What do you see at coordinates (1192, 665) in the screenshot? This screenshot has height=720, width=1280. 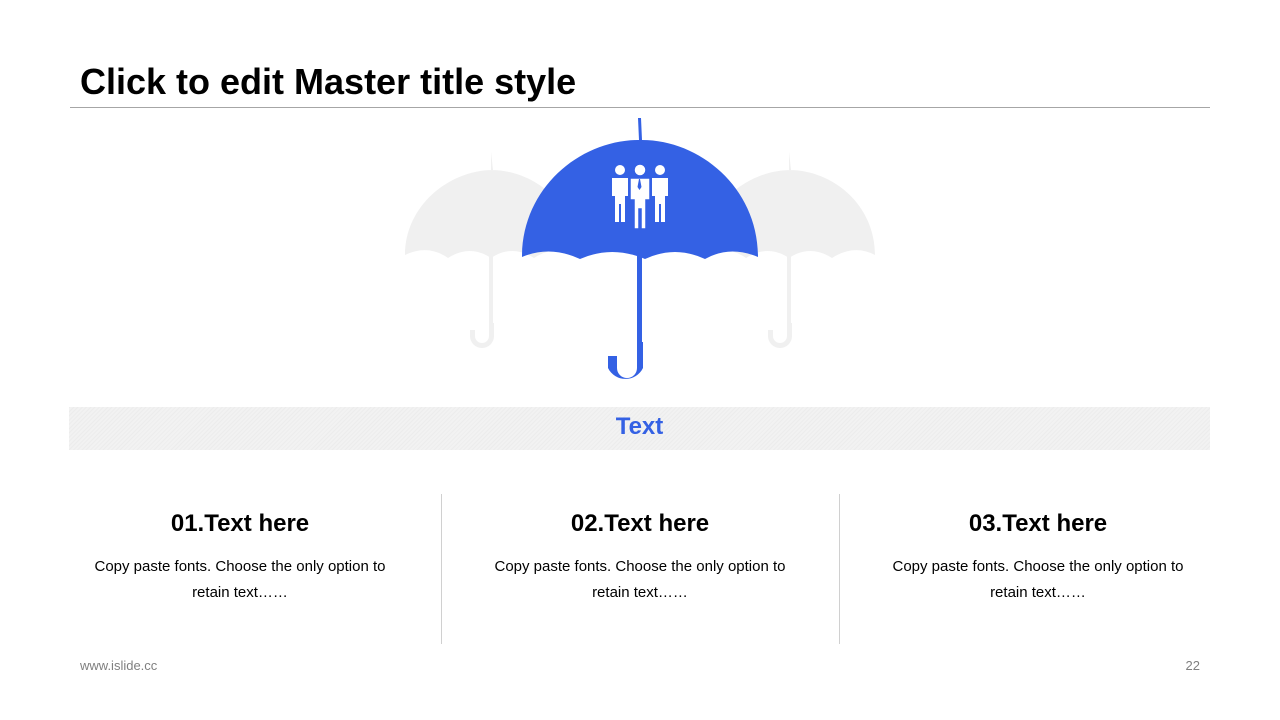 I see `page-number: 22` at bounding box center [1192, 665].